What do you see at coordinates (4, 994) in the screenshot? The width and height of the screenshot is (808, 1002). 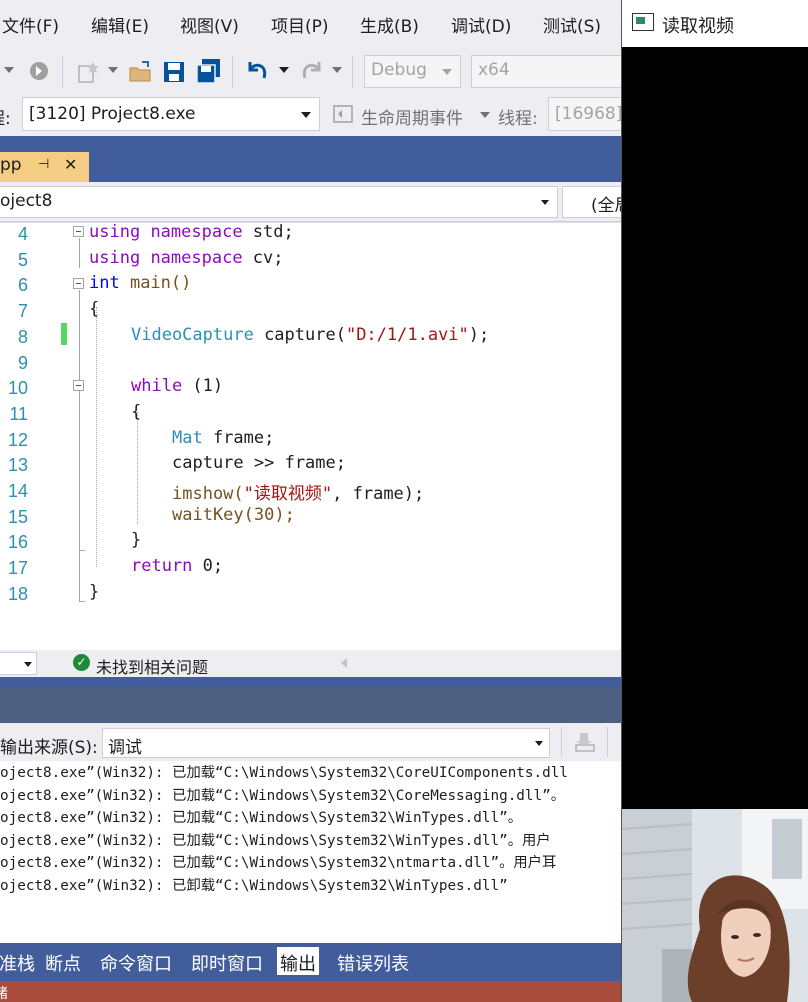 I see `status-text: 绪` at bounding box center [4, 994].